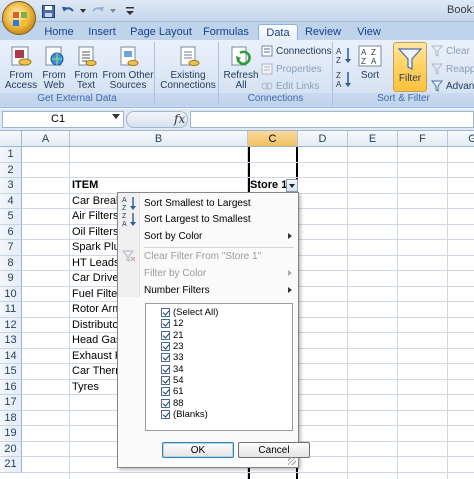 The height and width of the screenshot is (479, 474). I want to click on row-header-10: 10, so click(11, 294).